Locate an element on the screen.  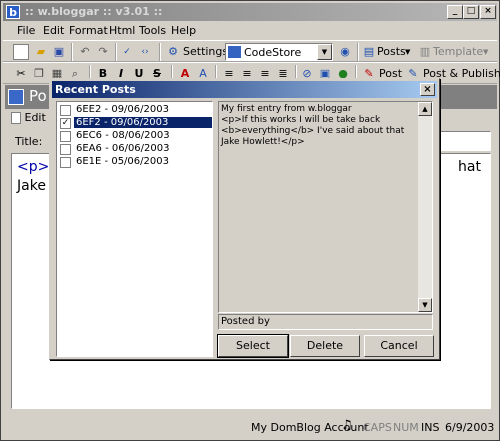
app-icon: b is located at coordinates (13, 12).